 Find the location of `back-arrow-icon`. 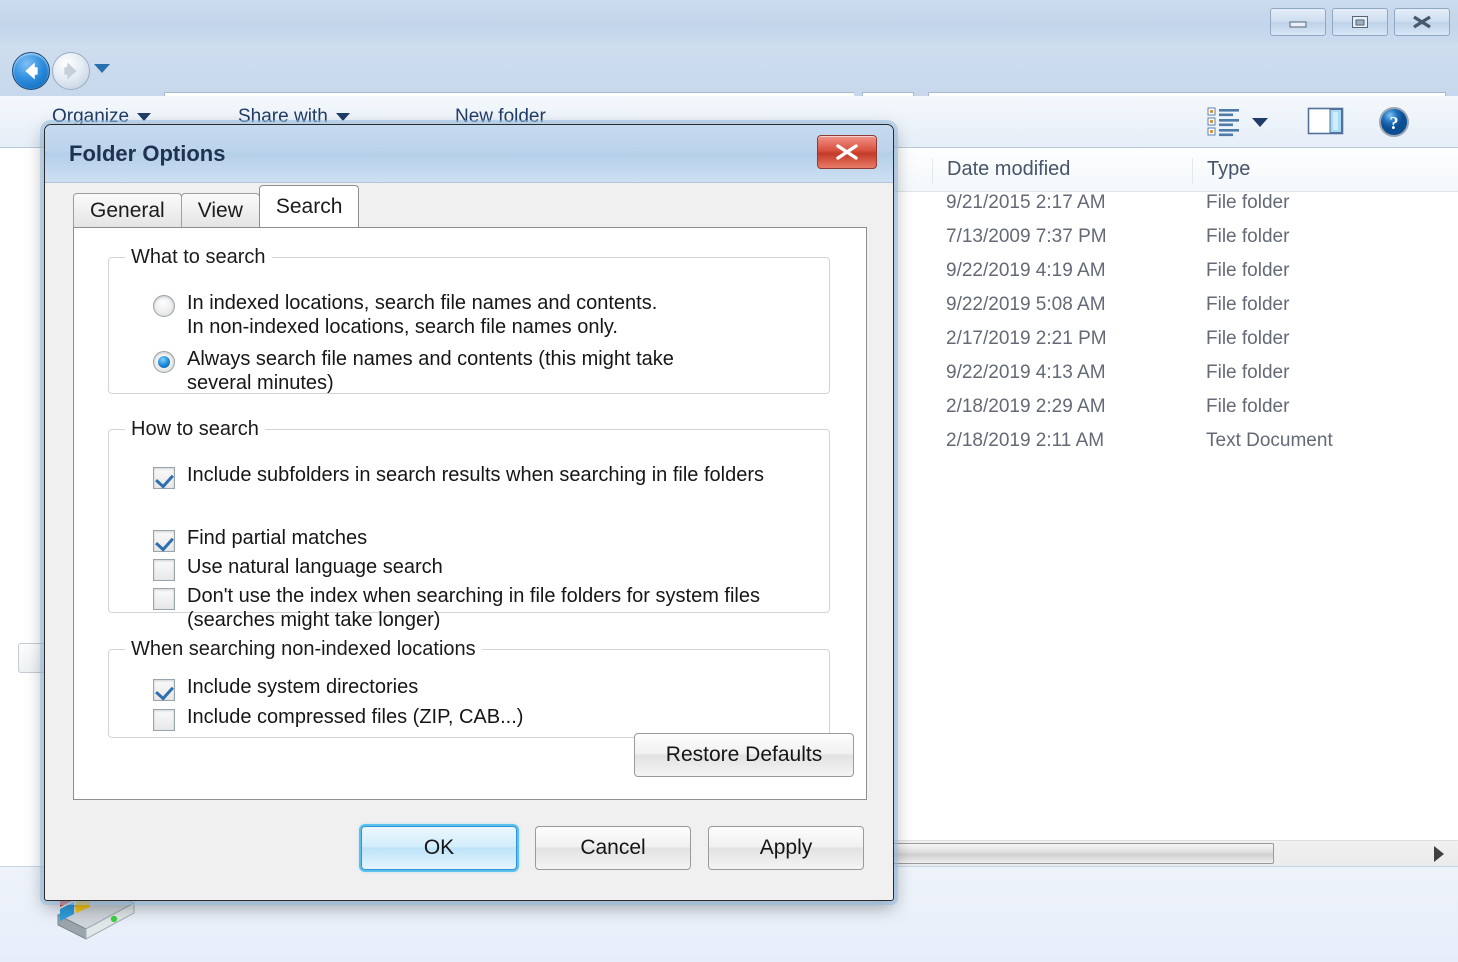

back-arrow-icon is located at coordinates (31, 71).